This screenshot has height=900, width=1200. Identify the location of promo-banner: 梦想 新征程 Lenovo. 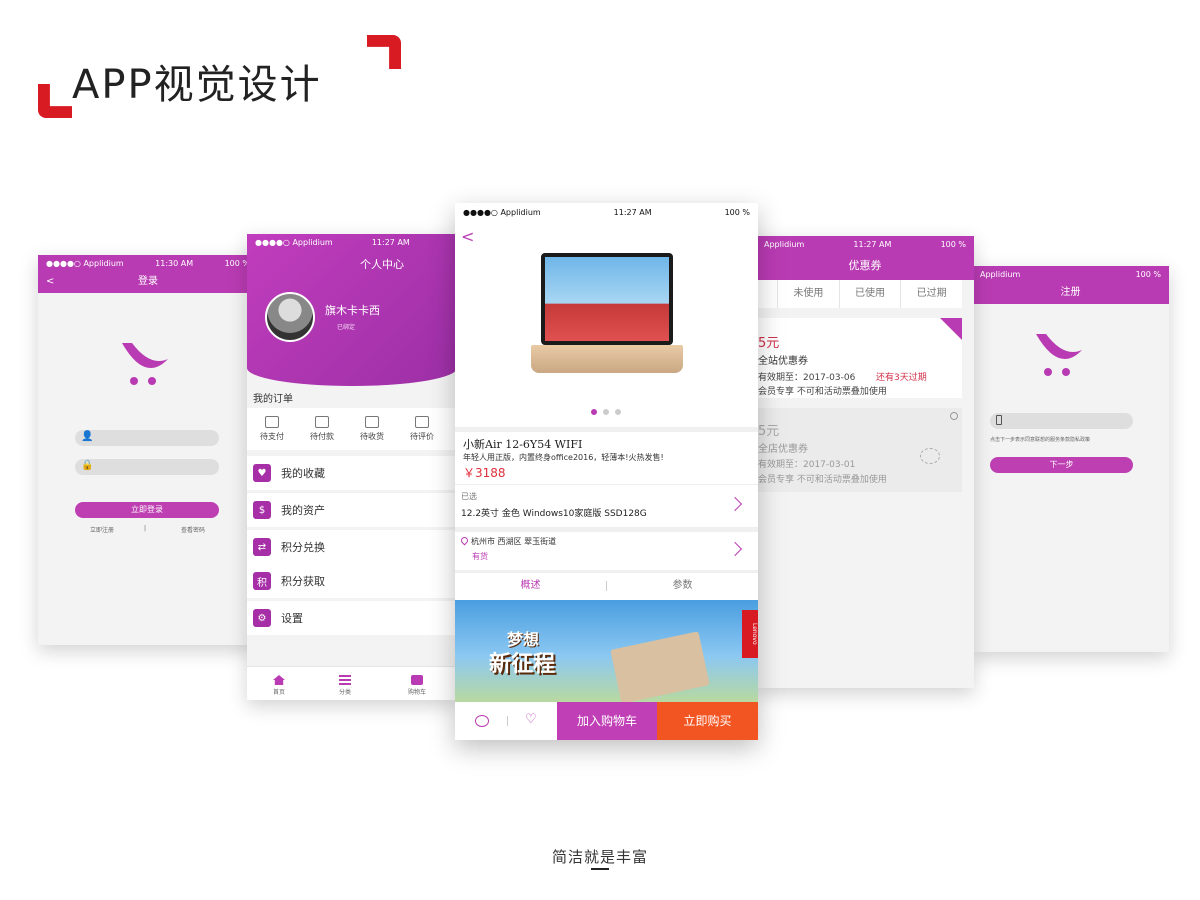
(606, 651).